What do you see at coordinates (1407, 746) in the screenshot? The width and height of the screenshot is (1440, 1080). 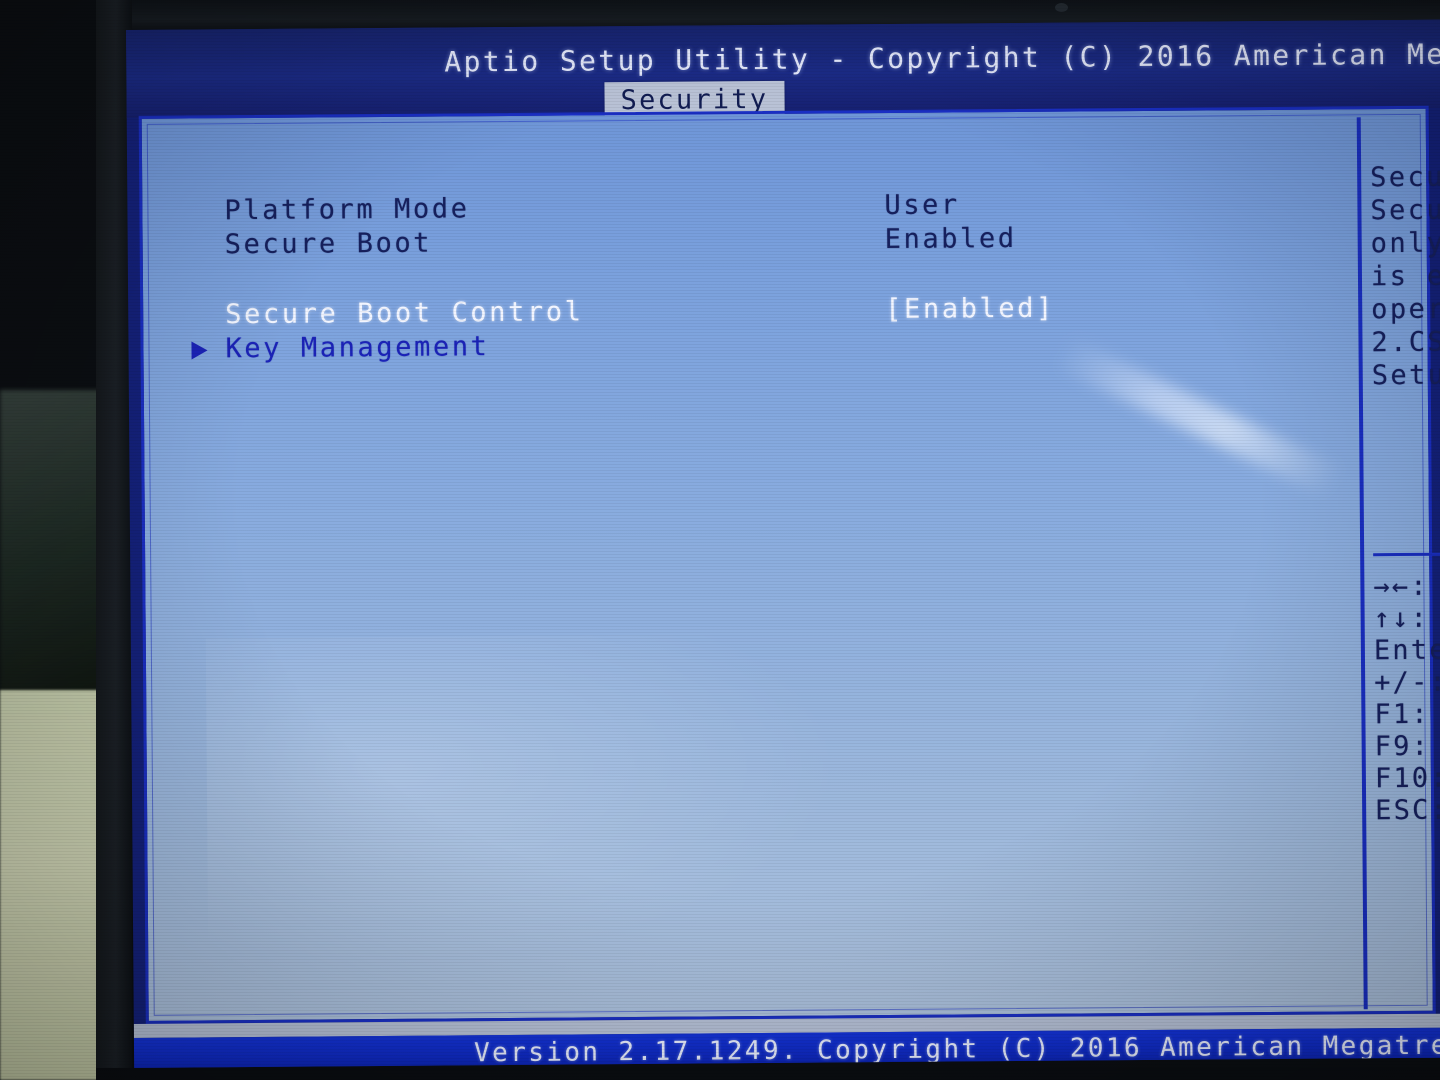 I see `key-legend-f9: F9: O` at bounding box center [1407, 746].